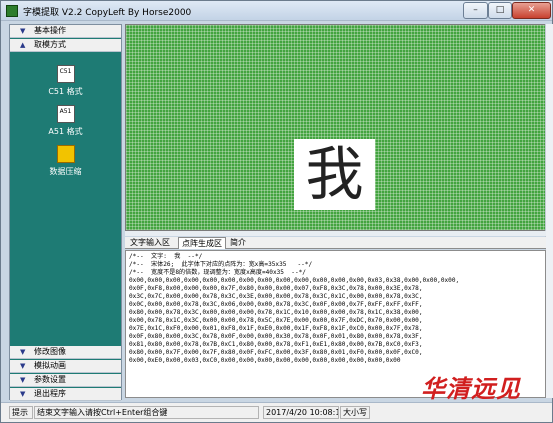 The image size is (553, 423). I want to click on nav-animation: ▼ 模拟动画, so click(65, 366).